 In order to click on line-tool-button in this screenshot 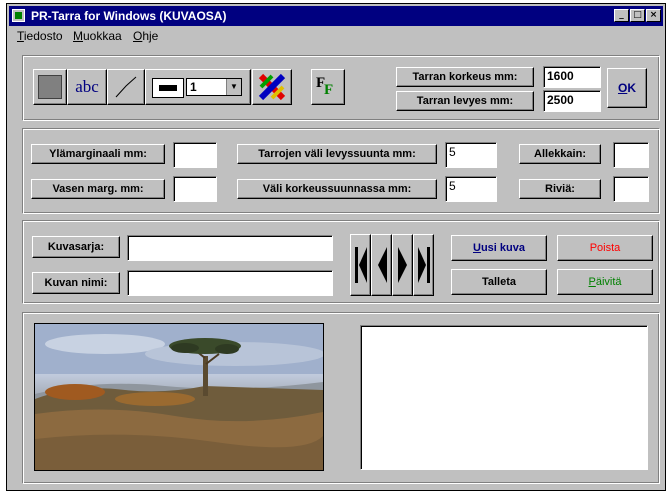, I will do `click(126, 87)`.